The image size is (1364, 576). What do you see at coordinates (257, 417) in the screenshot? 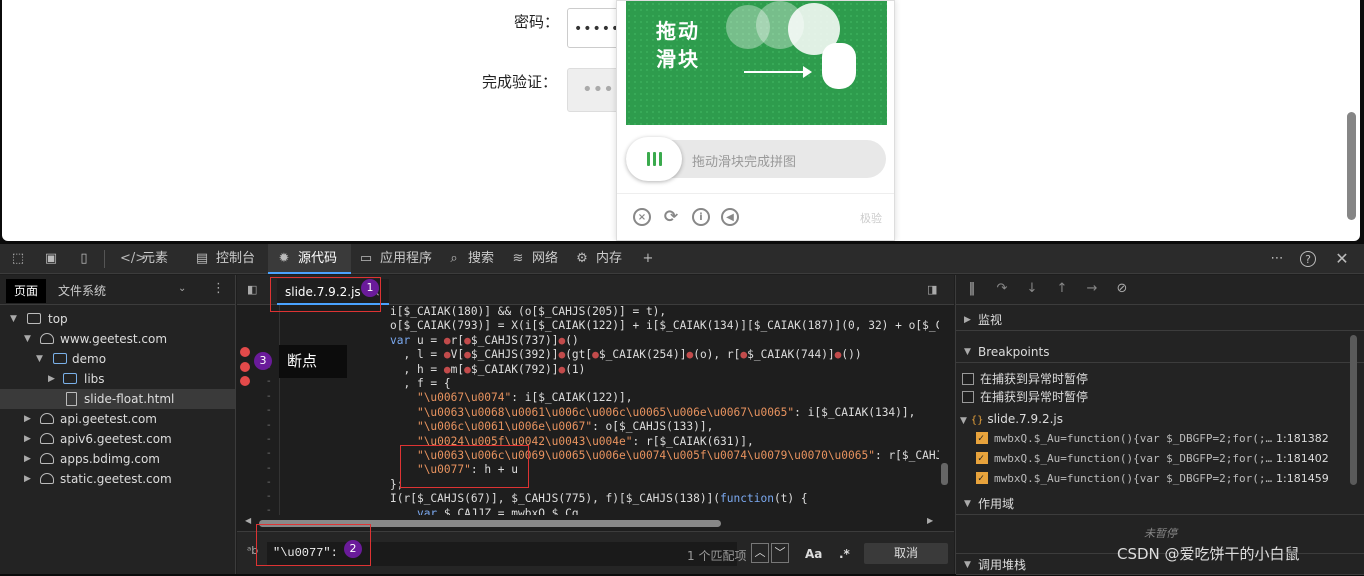
I see `line-gutter: - - - - - - - - - - - -` at bounding box center [257, 417].